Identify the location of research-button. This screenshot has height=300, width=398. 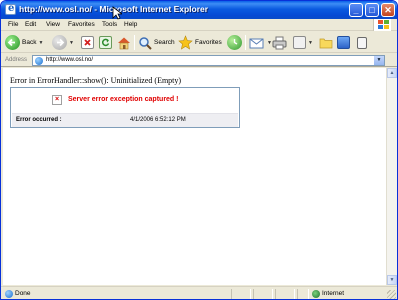
(362, 42).